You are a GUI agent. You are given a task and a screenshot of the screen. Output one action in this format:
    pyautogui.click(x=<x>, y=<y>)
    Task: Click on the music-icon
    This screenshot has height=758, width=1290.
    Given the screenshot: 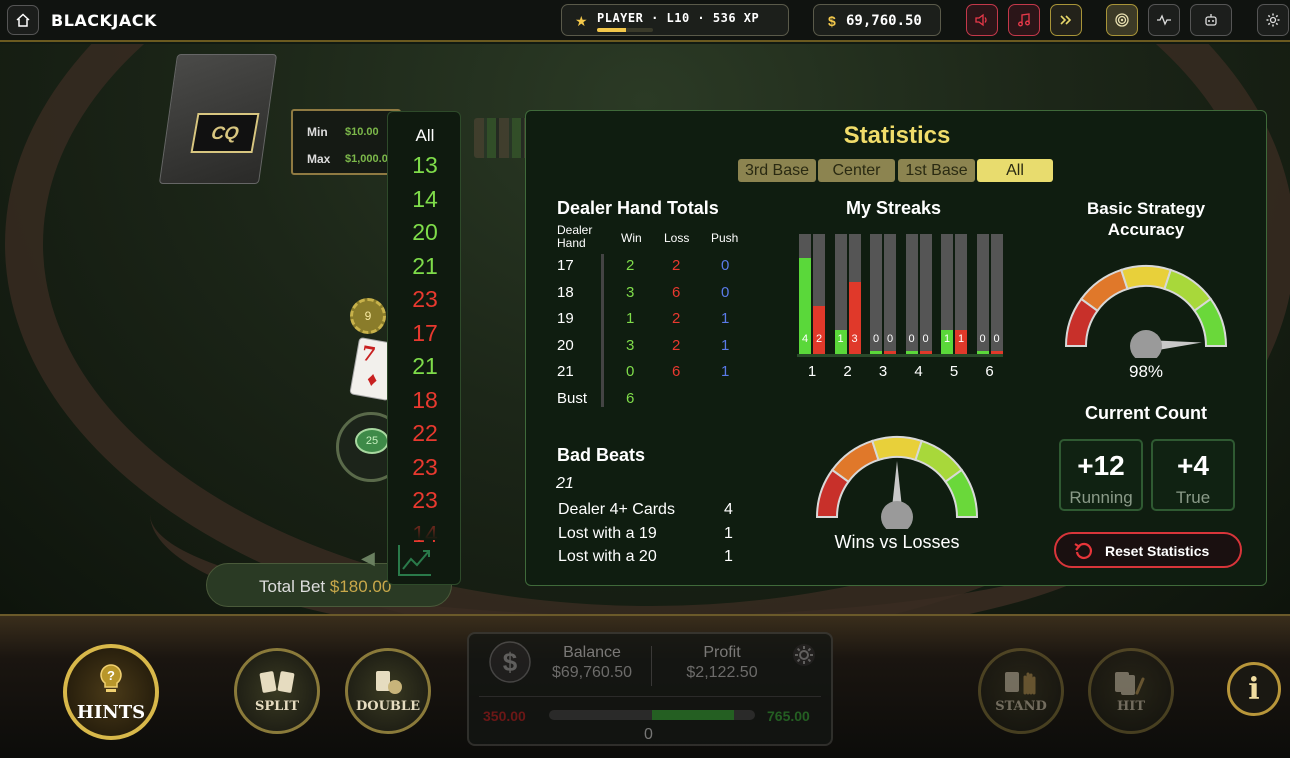 What is the action you would take?
    pyautogui.click(x=1024, y=20)
    